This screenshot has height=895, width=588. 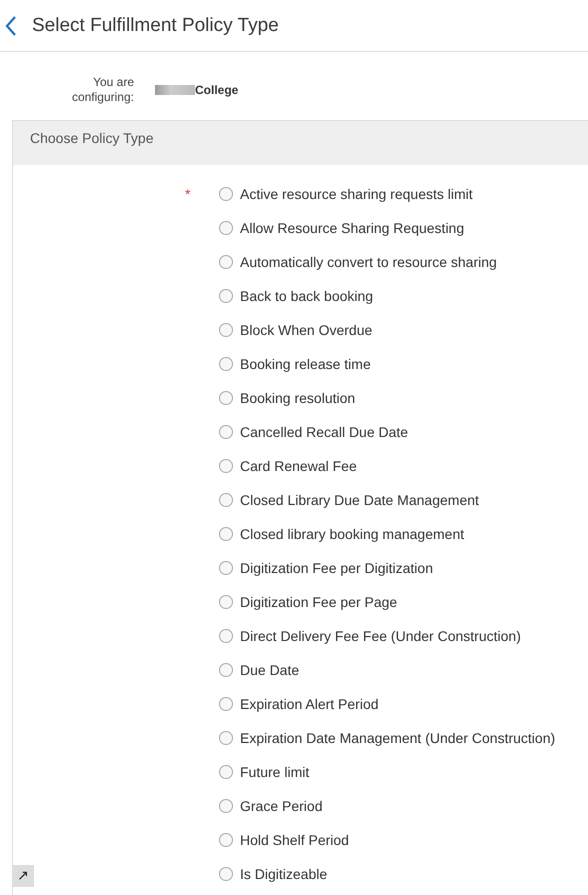 What do you see at coordinates (284, 874) in the screenshot?
I see `option-label: Is Digitizeable` at bounding box center [284, 874].